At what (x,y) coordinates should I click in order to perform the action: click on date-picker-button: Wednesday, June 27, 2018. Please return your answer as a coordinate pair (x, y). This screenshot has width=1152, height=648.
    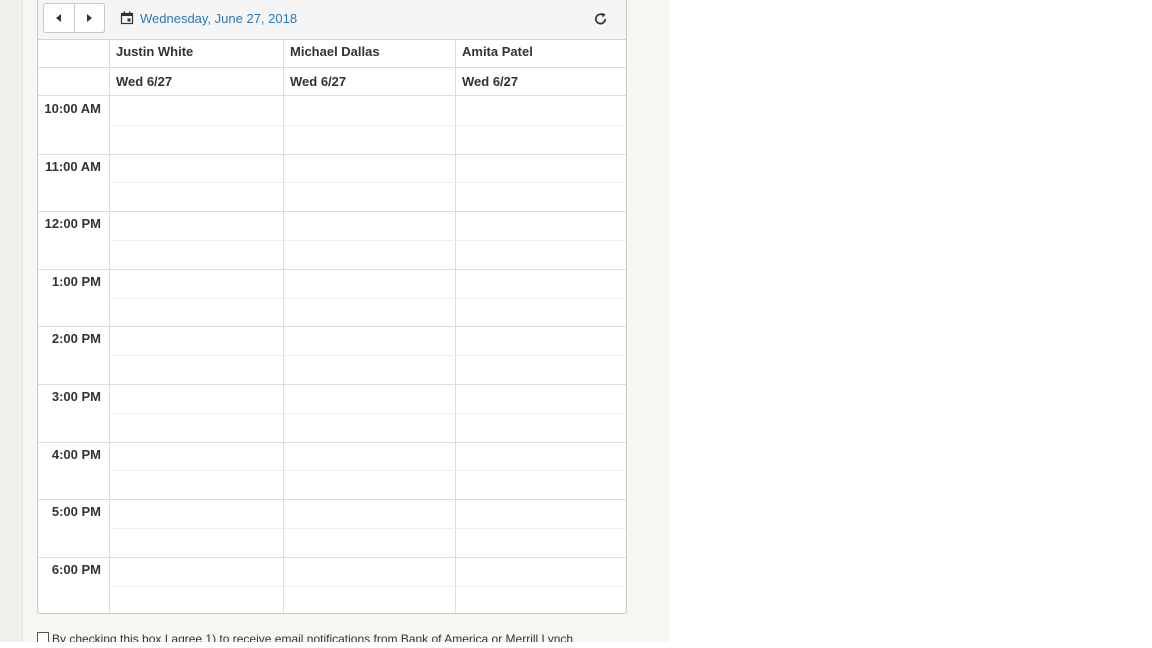
    Looking at the image, I should click on (208, 18).